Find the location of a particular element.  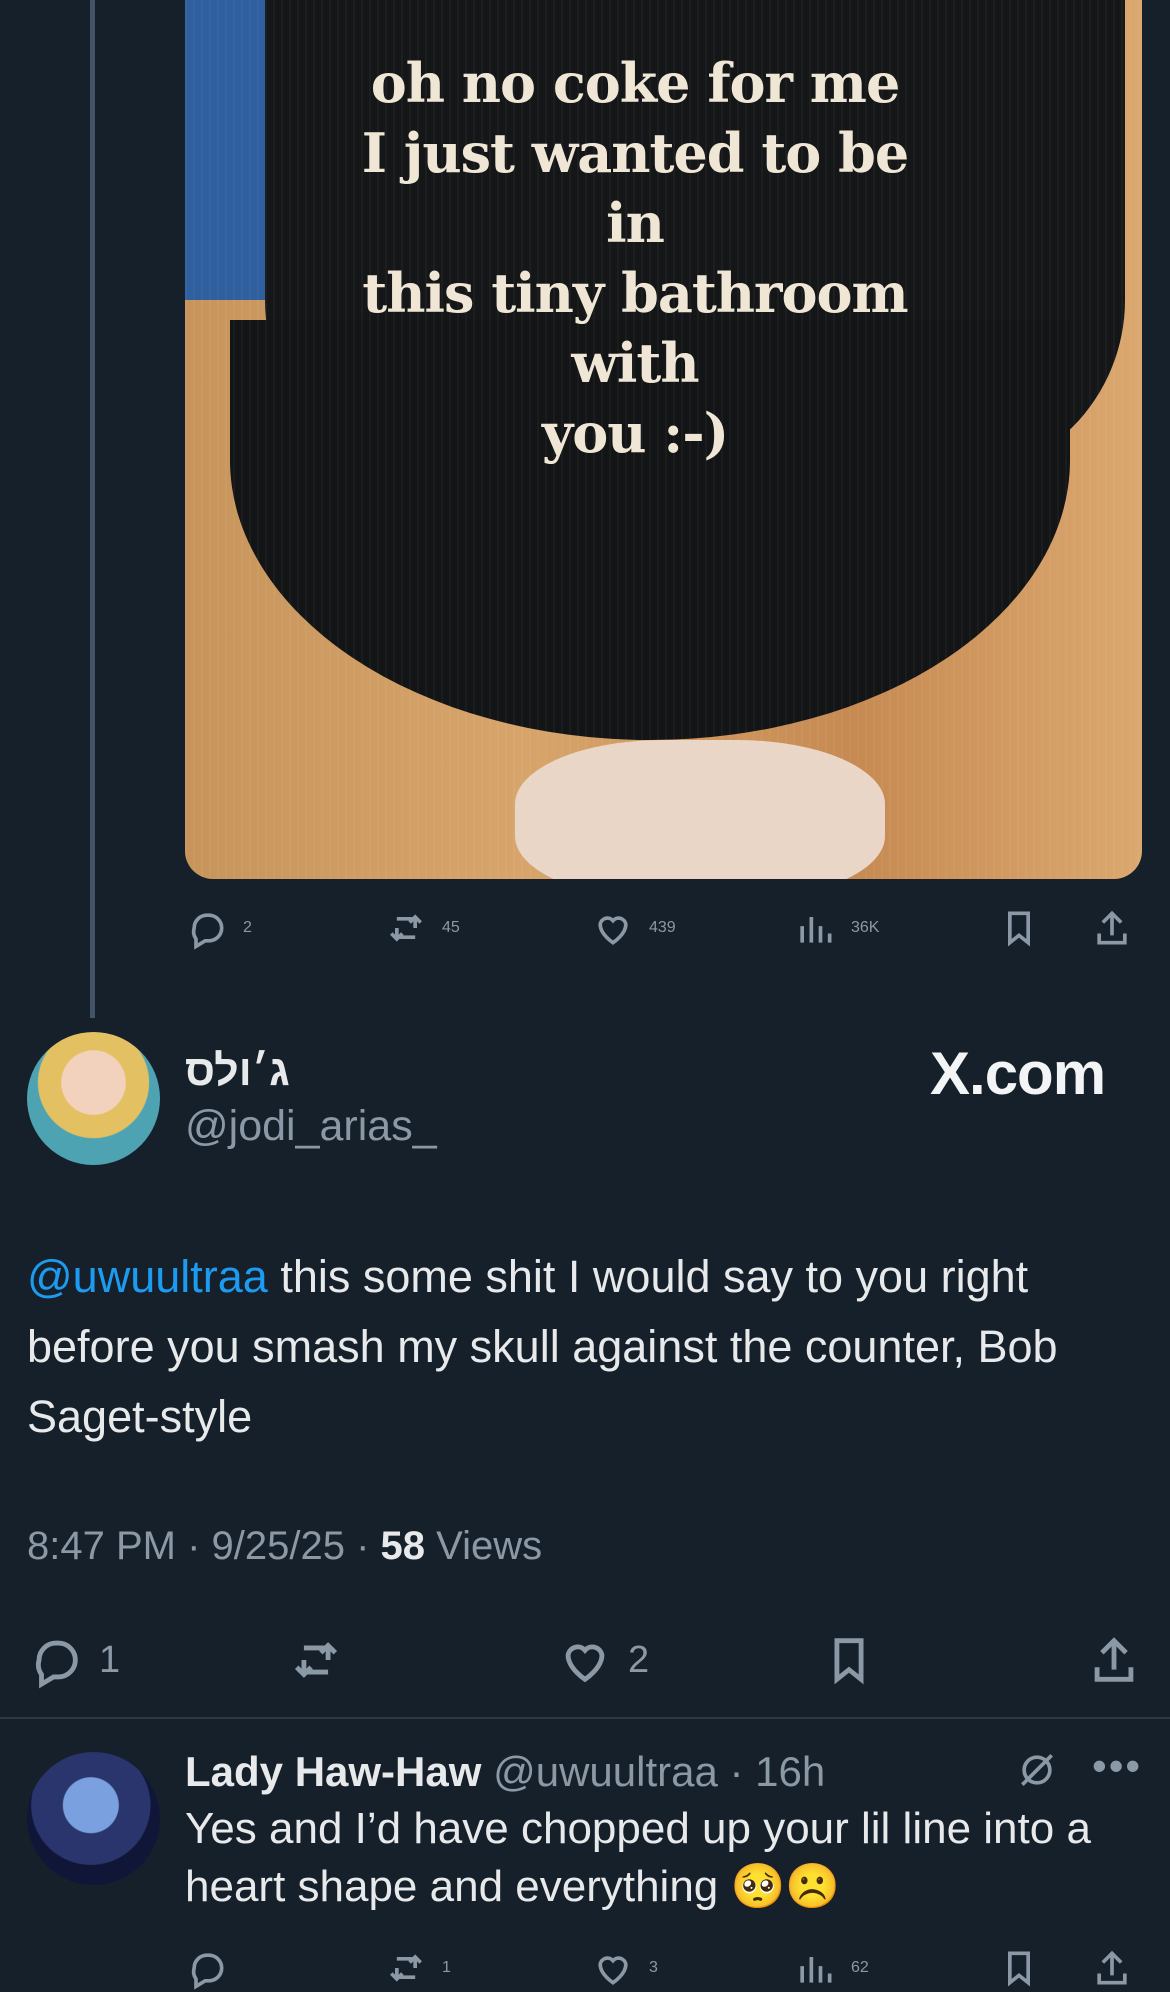

like-button: 3 is located at coordinates (624, 1968).